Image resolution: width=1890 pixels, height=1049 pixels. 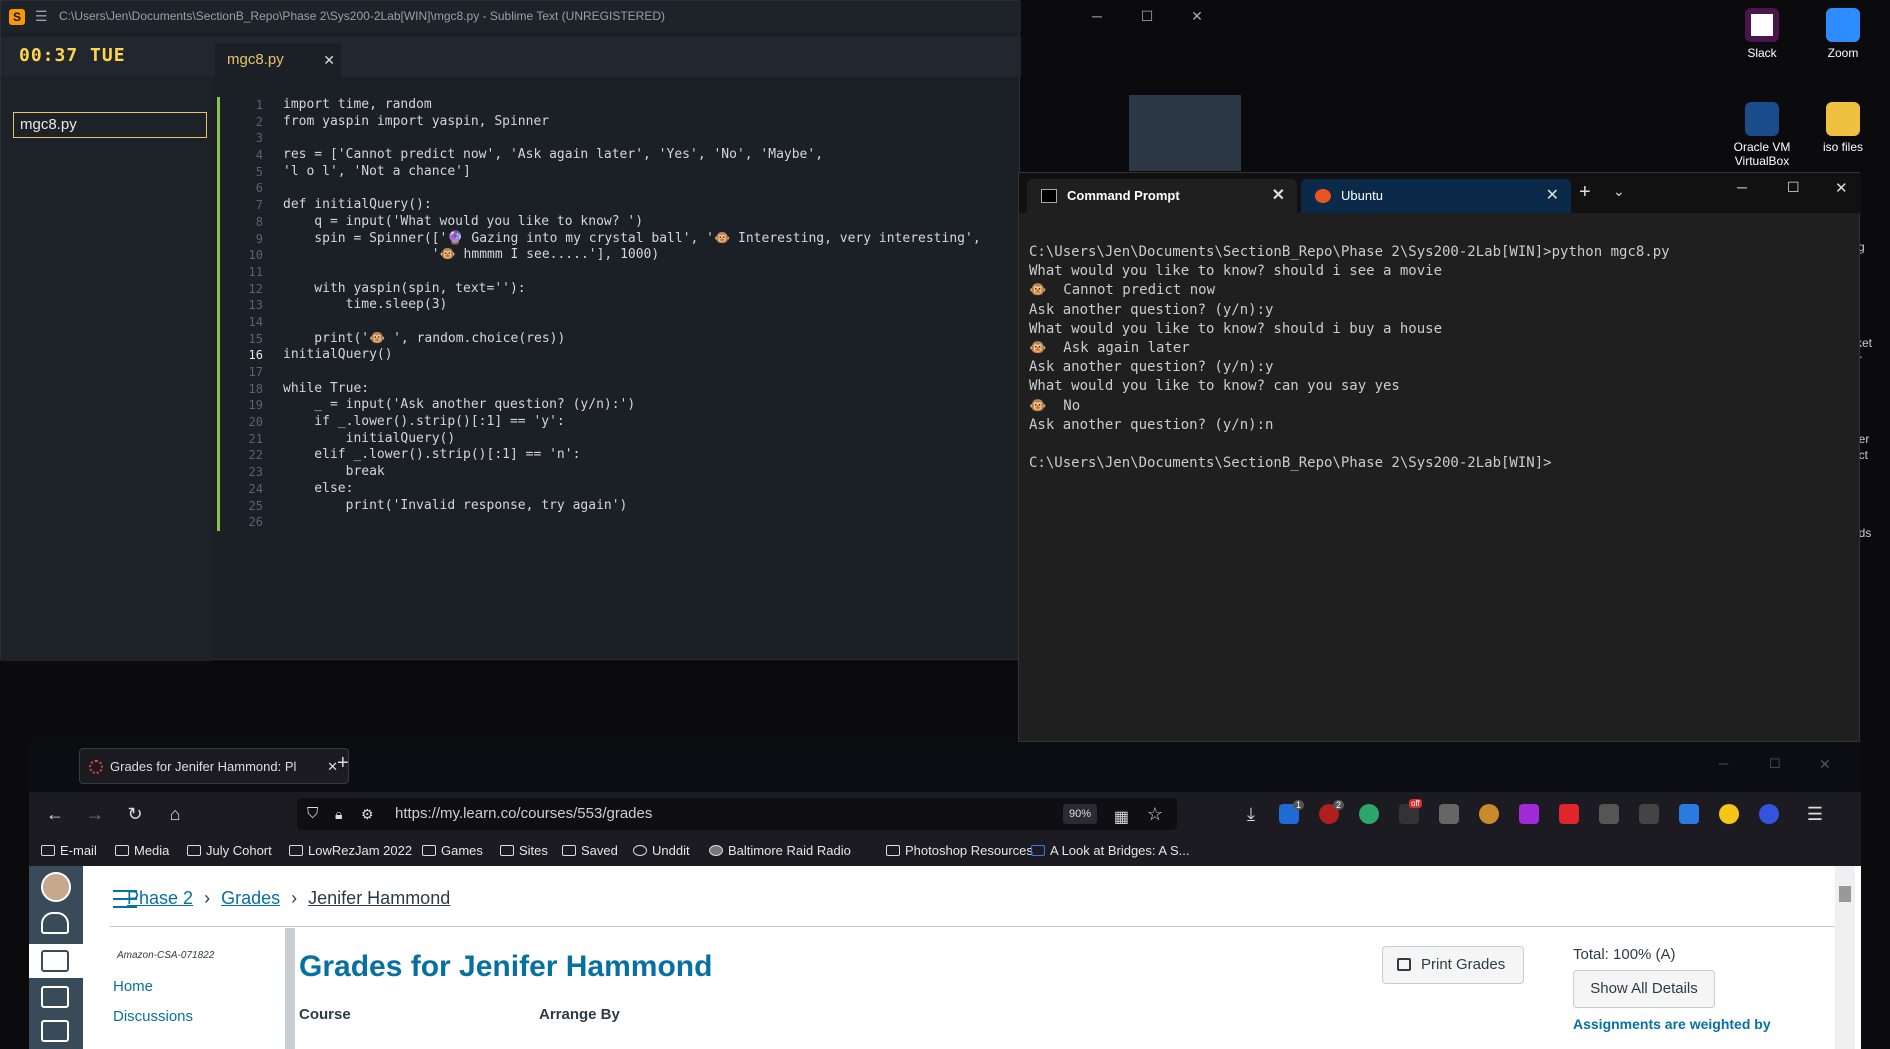 I want to click on course-nav-discussions: Discussions, so click(x=153, y=1016).